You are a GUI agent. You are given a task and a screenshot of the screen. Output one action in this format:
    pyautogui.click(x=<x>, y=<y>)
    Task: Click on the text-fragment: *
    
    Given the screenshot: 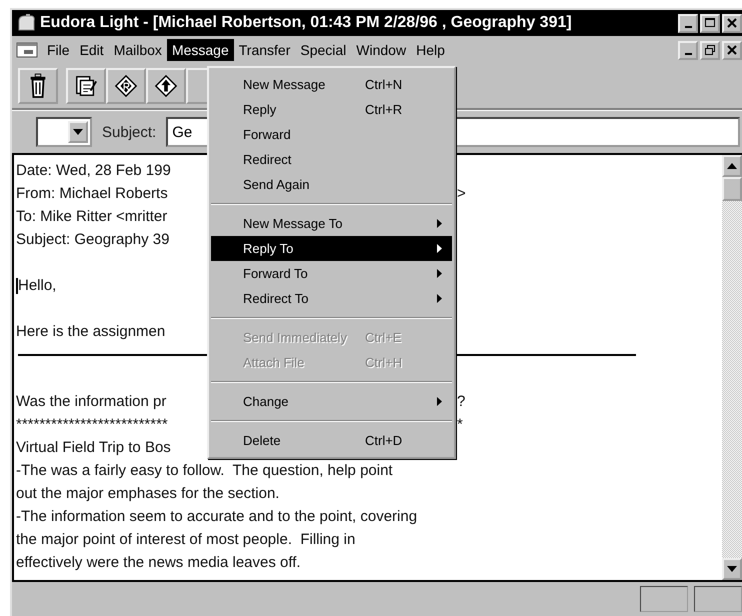 What is the action you would take?
    pyautogui.click(x=460, y=424)
    